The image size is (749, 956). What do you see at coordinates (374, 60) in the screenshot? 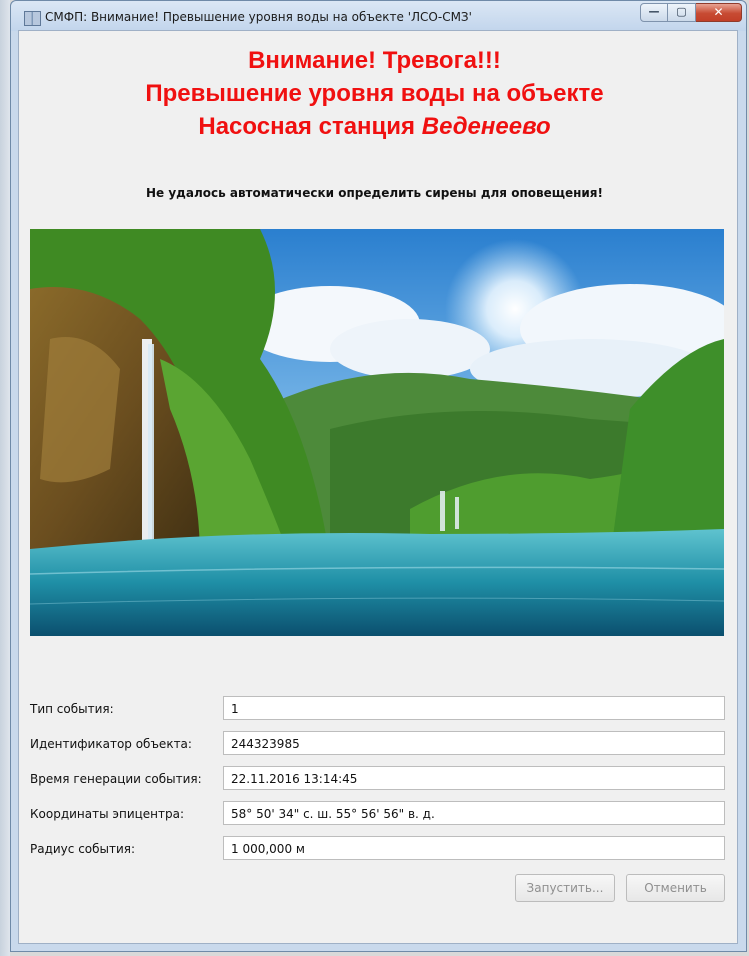
I see `alert-line-1: Внимание! Тревога!!!` at bounding box center [374, 60].